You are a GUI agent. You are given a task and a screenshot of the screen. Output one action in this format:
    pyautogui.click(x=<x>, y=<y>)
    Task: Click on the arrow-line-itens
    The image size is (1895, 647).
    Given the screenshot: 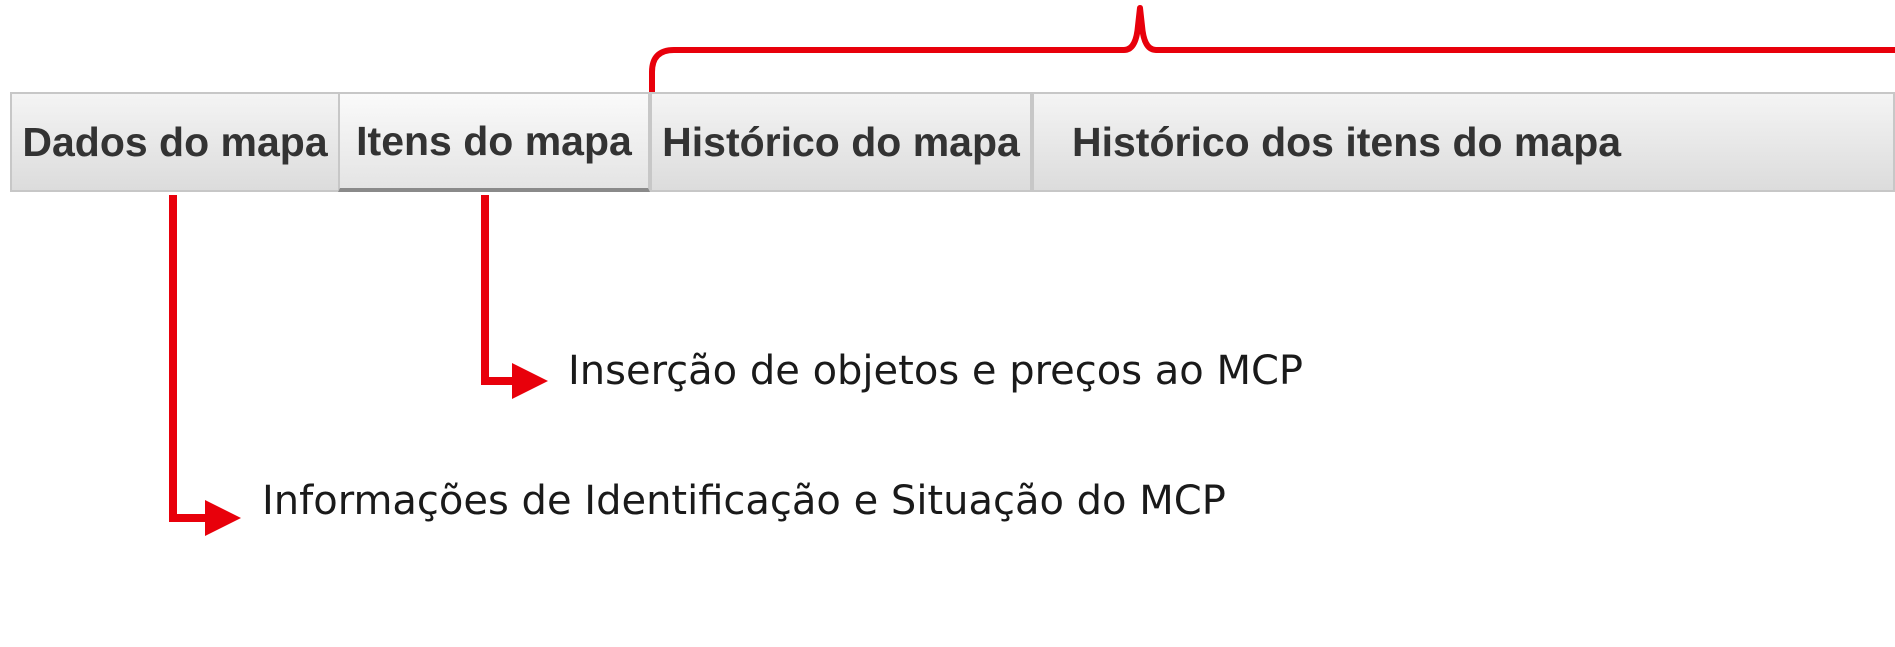 What is the action you would take?
    pyautogui.click(x=498, y=290)
    